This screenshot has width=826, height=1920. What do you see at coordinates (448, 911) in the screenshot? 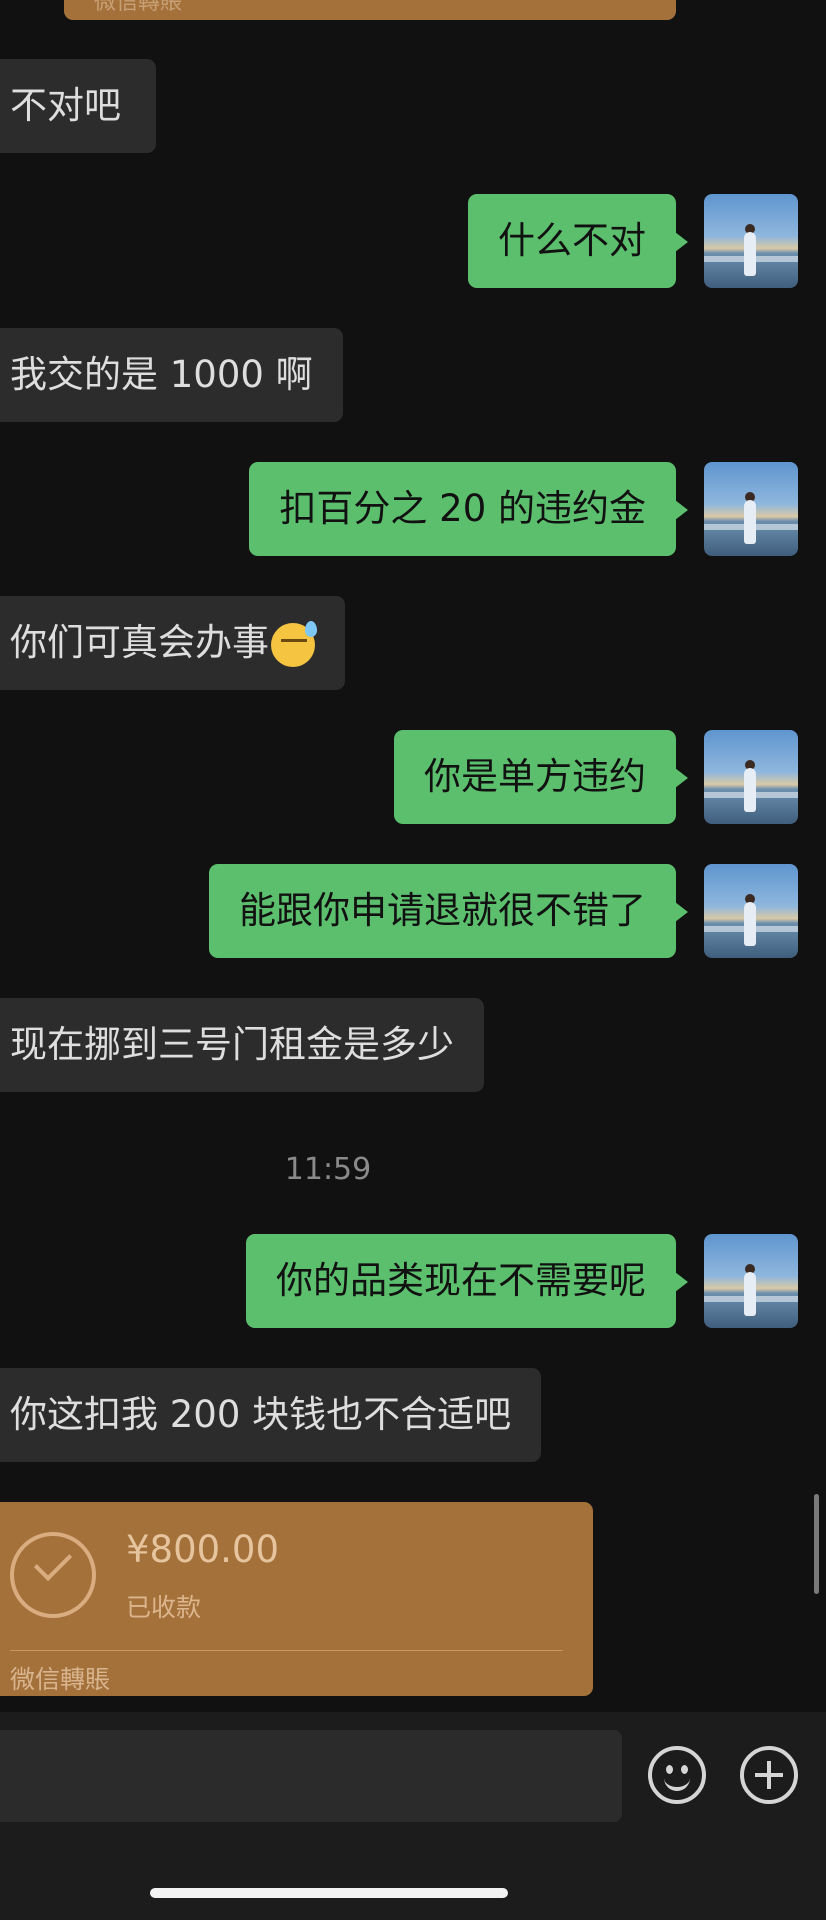
I see `message-bubble: 能跟你申请退就很不错了` at bounding box center [448, 911].